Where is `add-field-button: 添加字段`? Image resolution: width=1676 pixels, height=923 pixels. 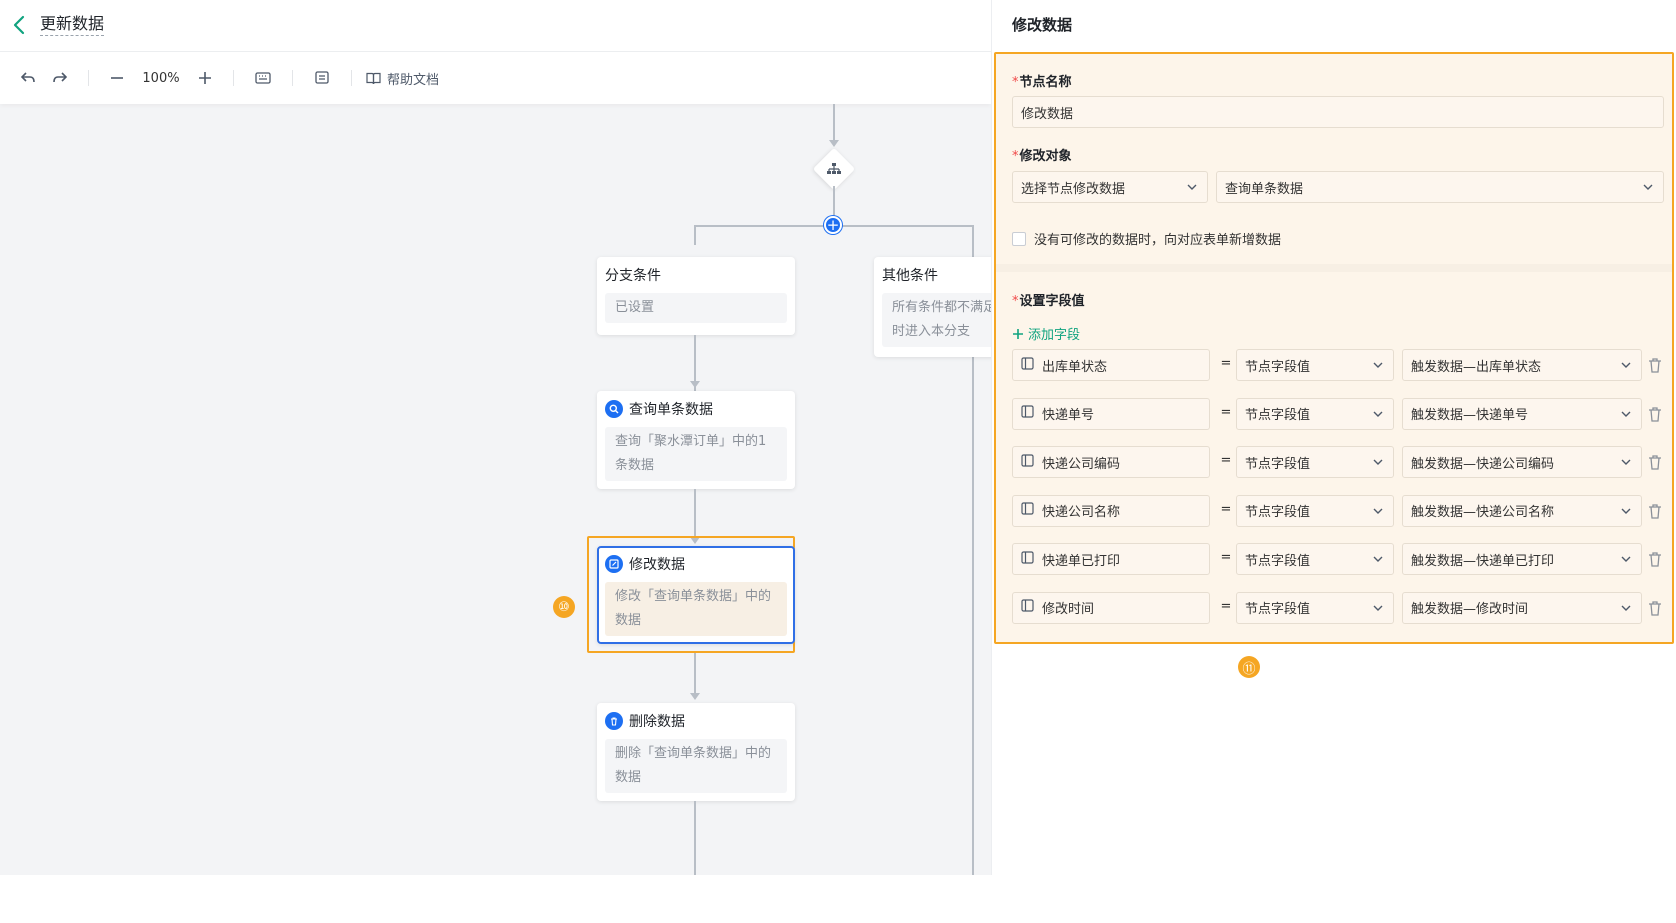 add-field-button: 添加字段 is located at coordinates (1046, 333).